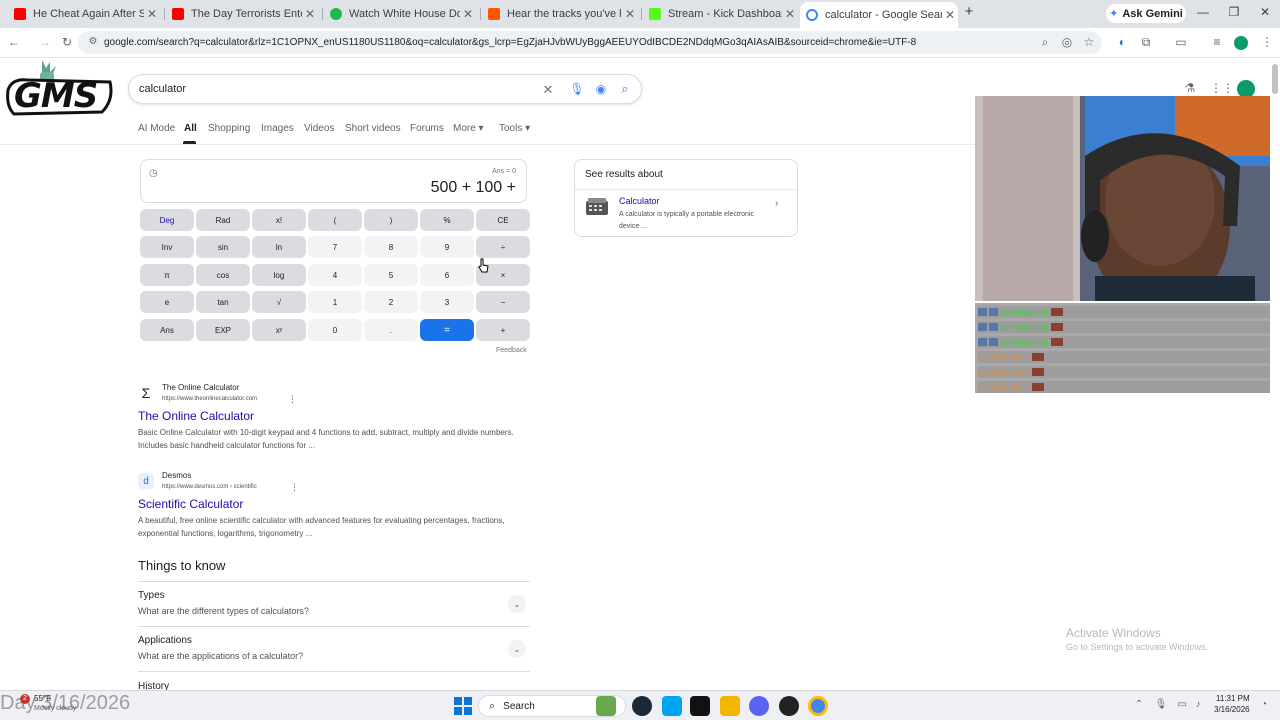 This screenshot has height=720, width=1280. I want to click on calc-key: (, so click(335, 220).